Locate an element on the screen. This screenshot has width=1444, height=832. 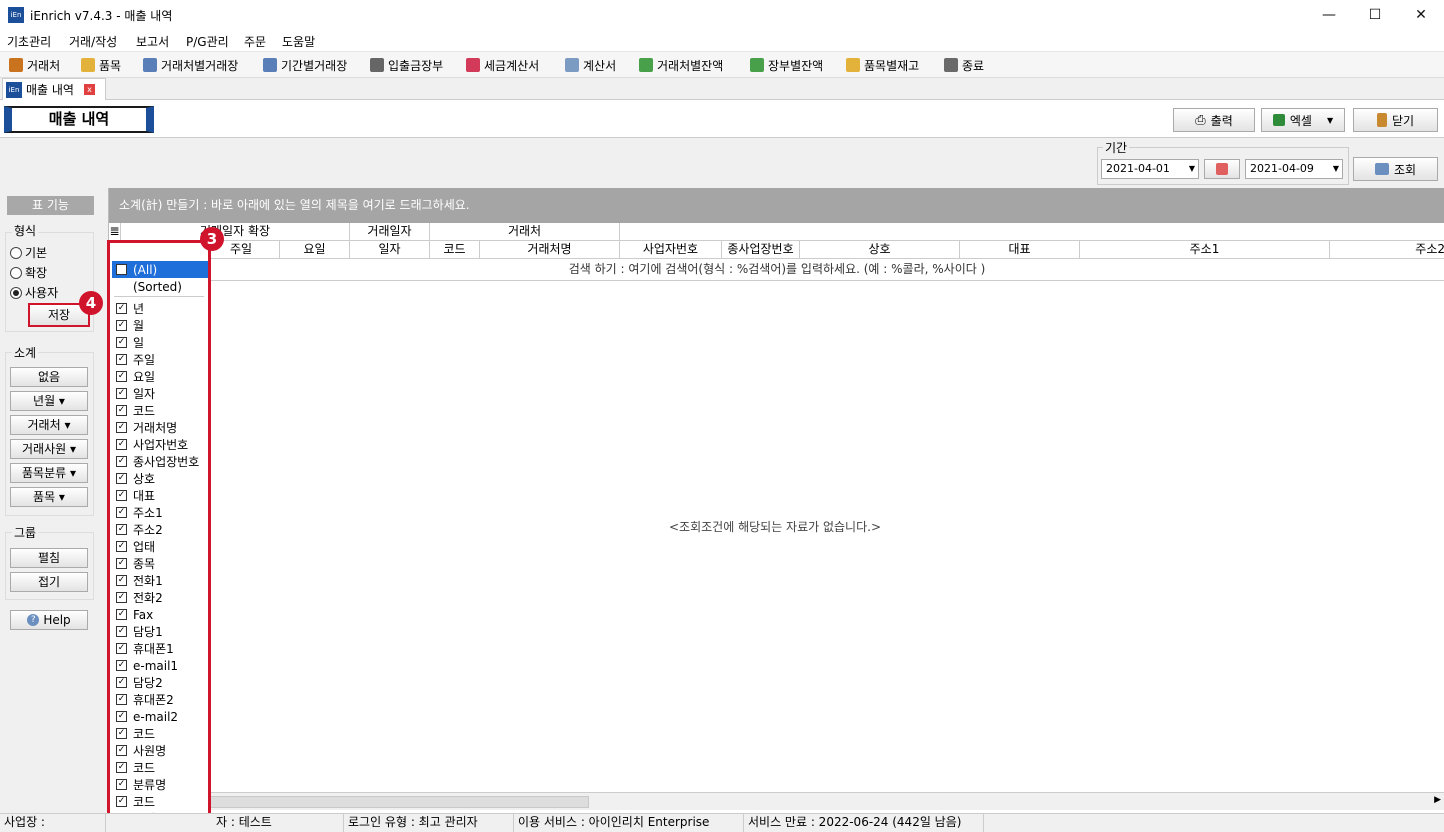
col-address1: 주소1 is located at coordinates (1205, 250).